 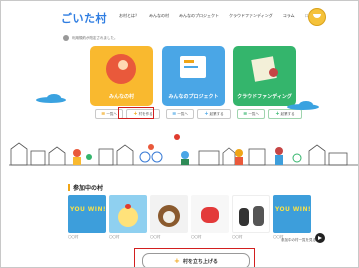 I want to click on user-avatar, so click(x=317, y=17).